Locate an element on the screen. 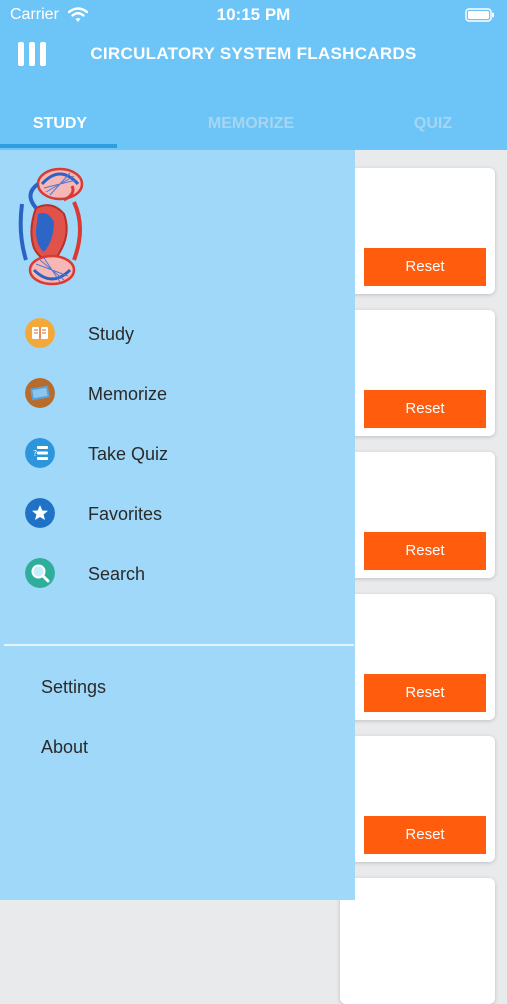 The image size is (507, 1004). clock: 10:15 PM is located at coordinates (253, 14).